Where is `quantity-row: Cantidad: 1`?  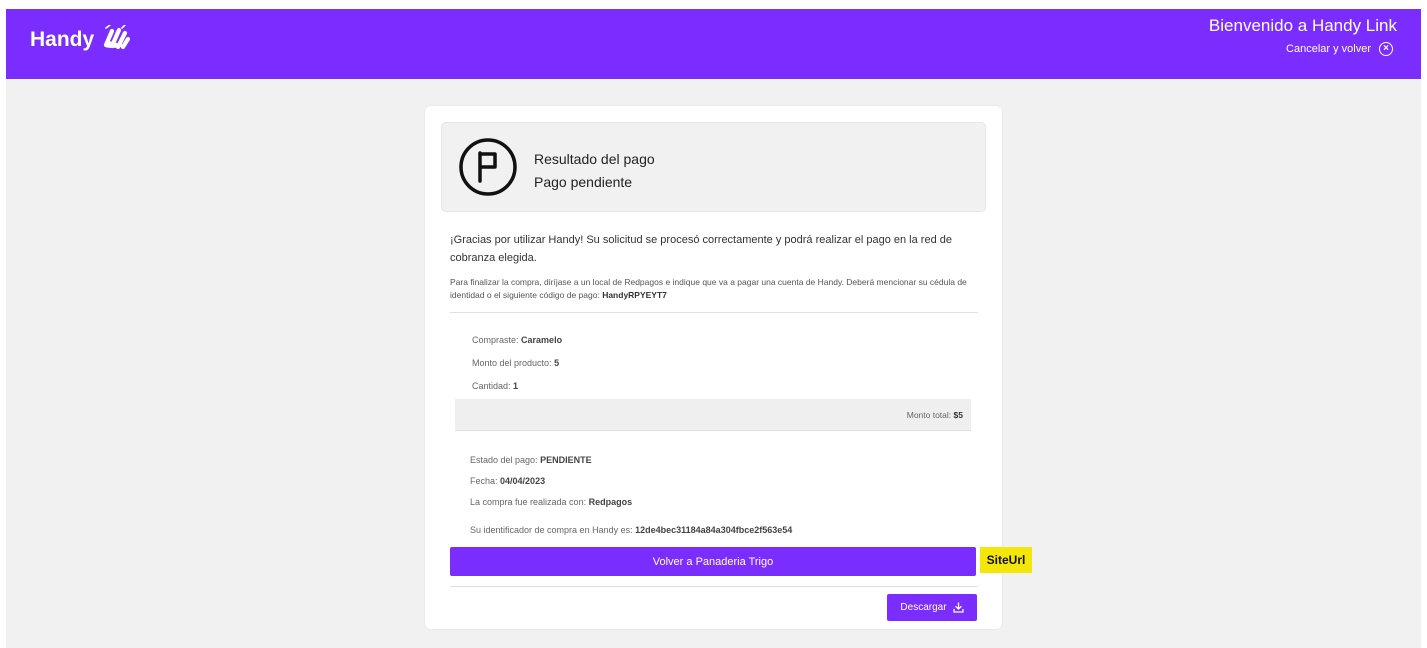 quantity-row: Cantidad: 1 is located at coordinates (495, 386).